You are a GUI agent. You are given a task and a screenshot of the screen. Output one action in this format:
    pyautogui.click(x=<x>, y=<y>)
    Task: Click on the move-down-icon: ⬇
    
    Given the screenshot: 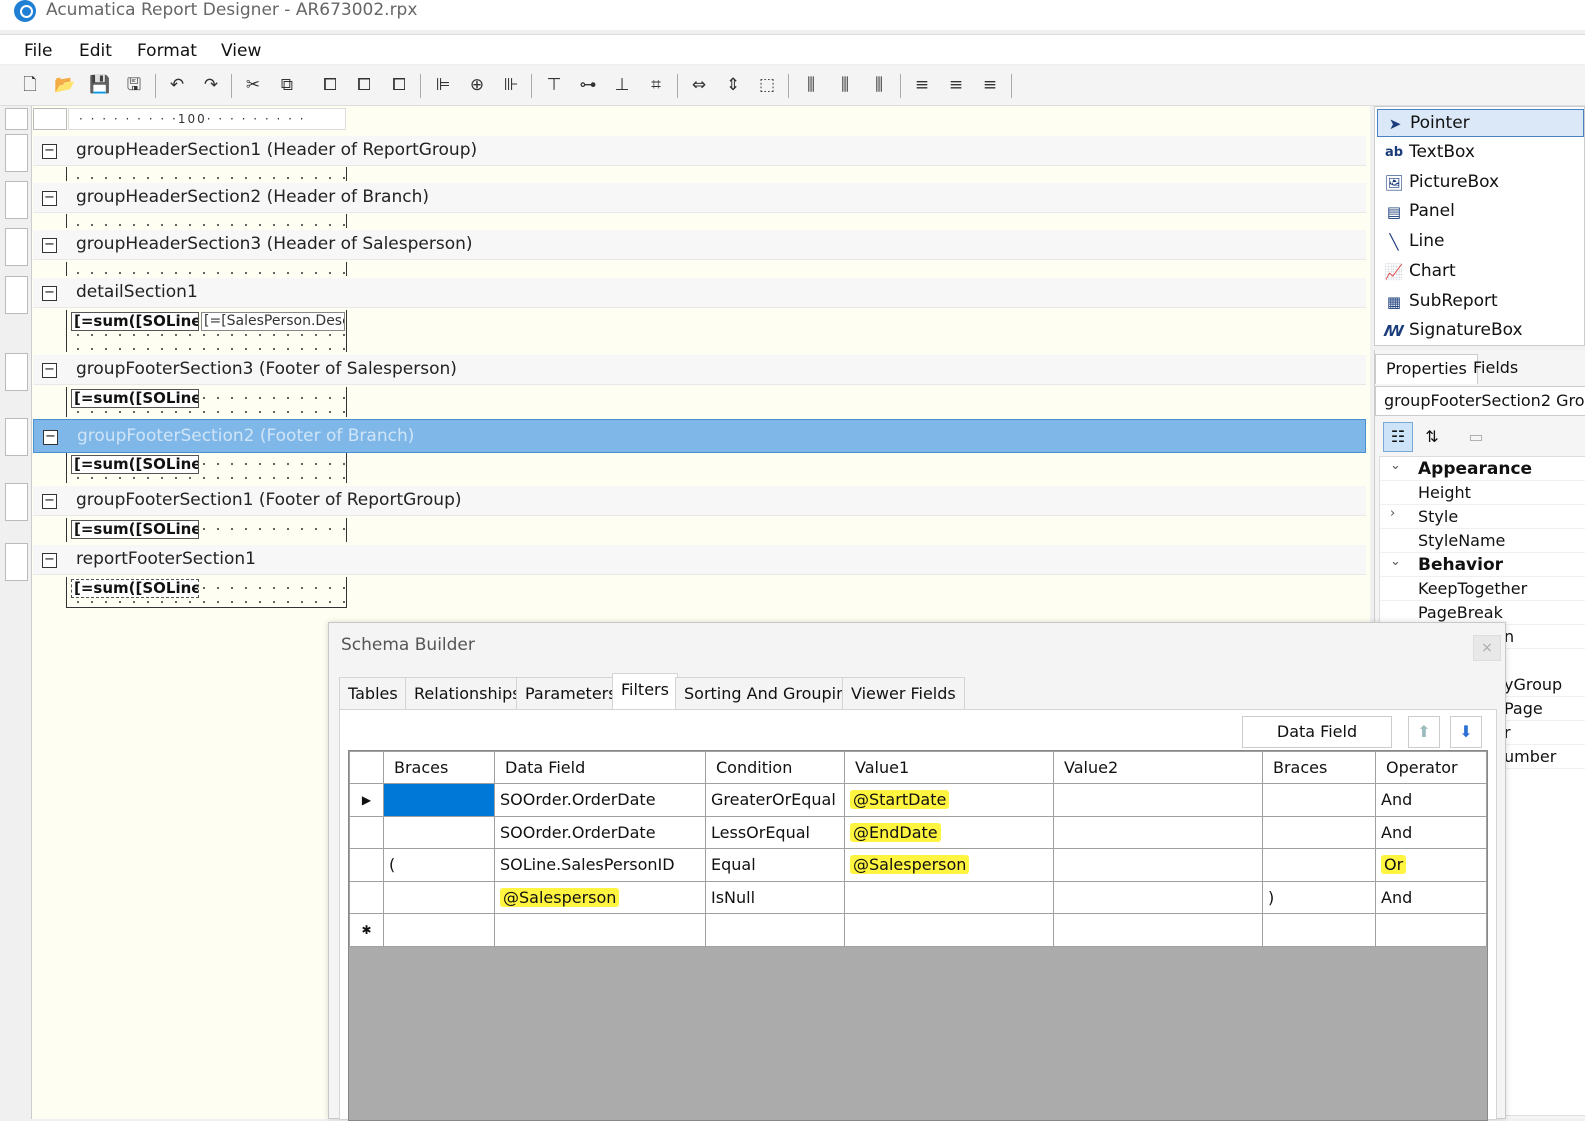 What is the action you would take?
    pyautogui.click(x=1466, y=732)
    